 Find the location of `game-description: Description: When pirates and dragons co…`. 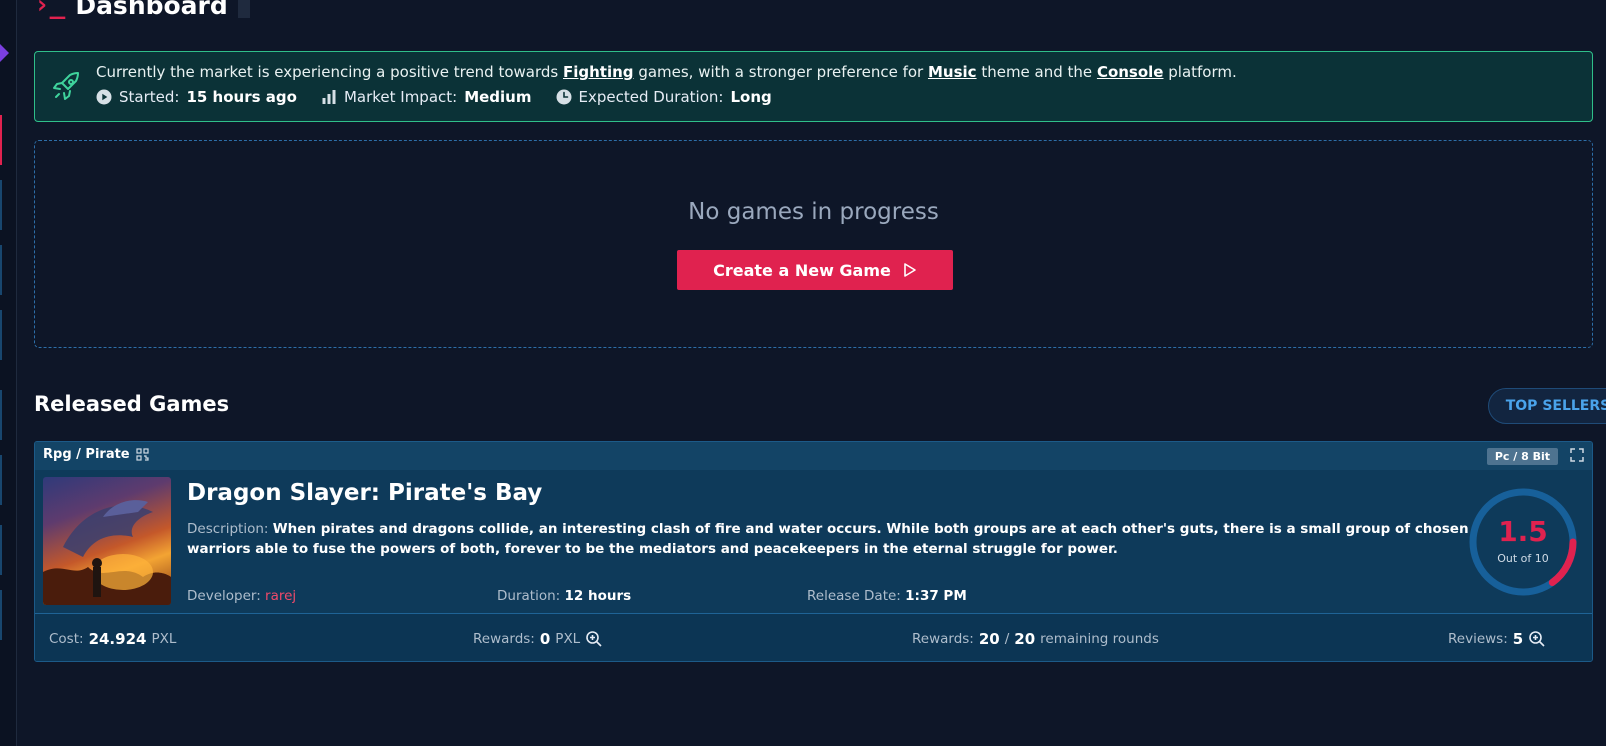

game-description: Description: When pirates and dragons co… is located at coordinates (832, 539).